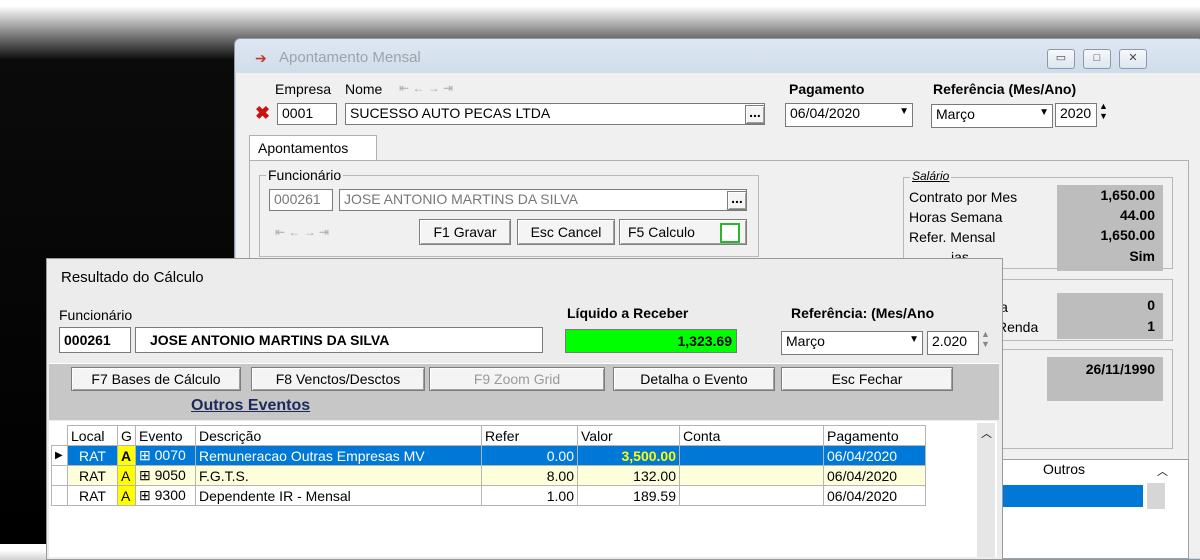  Describe the element at coordinates (986, 490) in the screenshot. I see `events-scrollbar: ︿` at that location.